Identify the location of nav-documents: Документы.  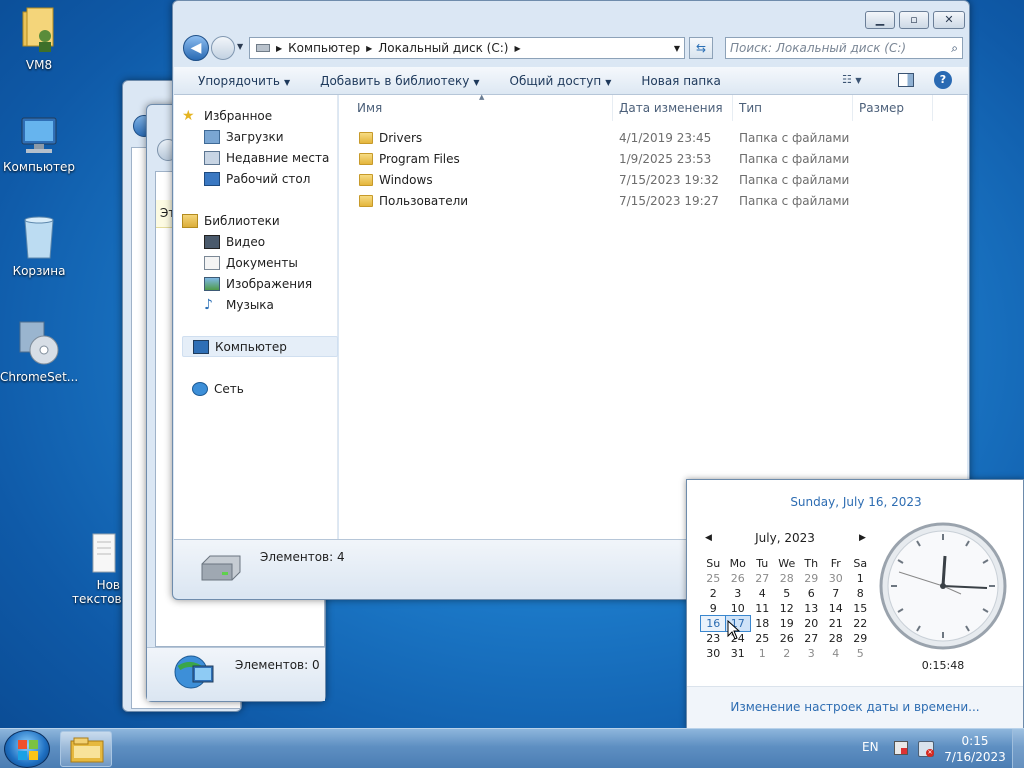
(279, 262).